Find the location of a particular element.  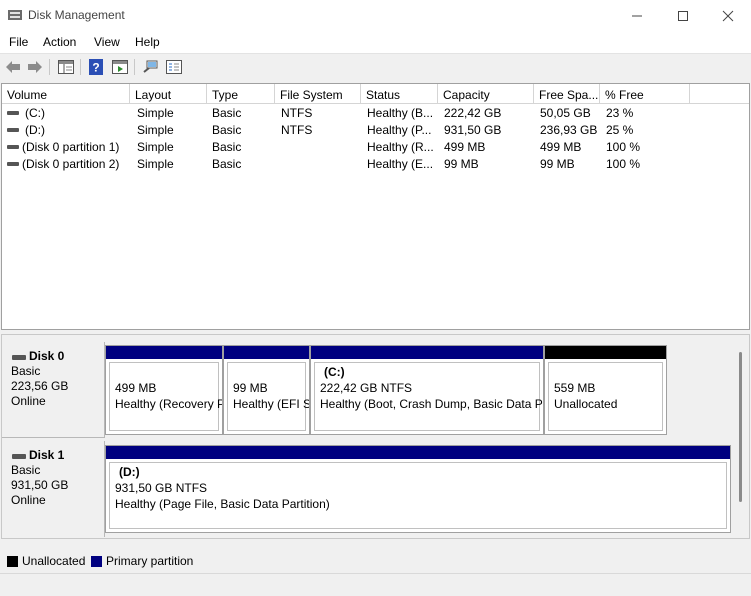

partition-unallocated: 559 MB Unallocated is located at coordinates (605, 390).